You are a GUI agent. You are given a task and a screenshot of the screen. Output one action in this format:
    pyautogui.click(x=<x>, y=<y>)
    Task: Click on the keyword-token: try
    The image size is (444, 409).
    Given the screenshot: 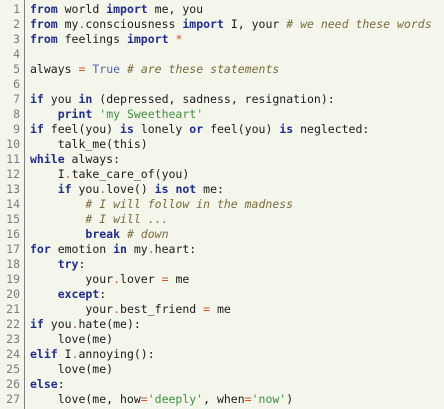 What is the action you would take?
    pyautogui.click(x=68, y=264)
    